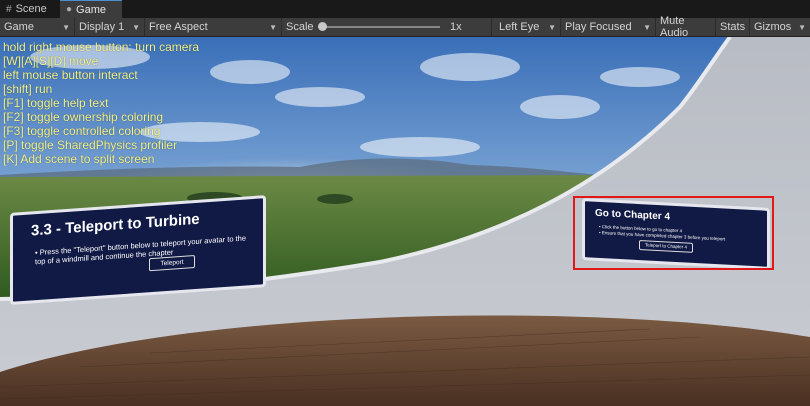 The height and width of the screenshot is (406, 810). Describe the element at coordinates (519, 27) in the screenshot. I see `eye-dropdown-label: Left Eye` at that location.